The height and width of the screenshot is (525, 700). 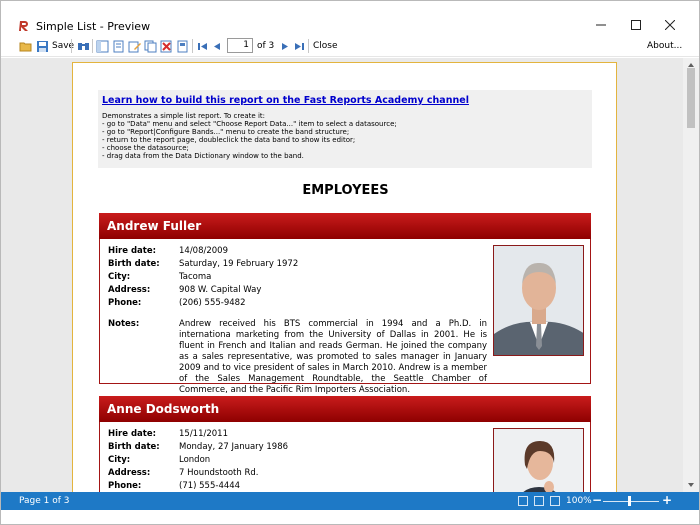 I want to click on page-number-input: 1, so click(x=240, y=45).